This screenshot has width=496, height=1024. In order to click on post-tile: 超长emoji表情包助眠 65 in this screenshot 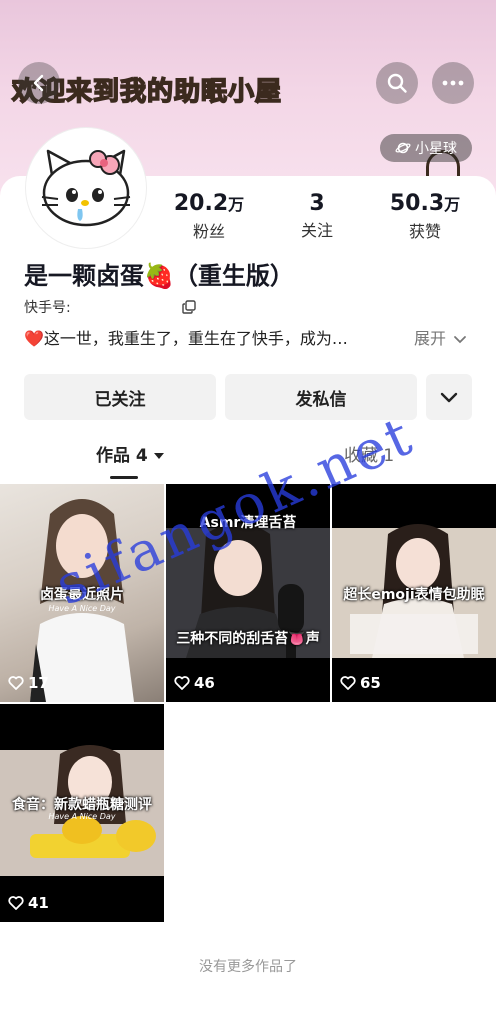, I will do `click(414, 593)`.